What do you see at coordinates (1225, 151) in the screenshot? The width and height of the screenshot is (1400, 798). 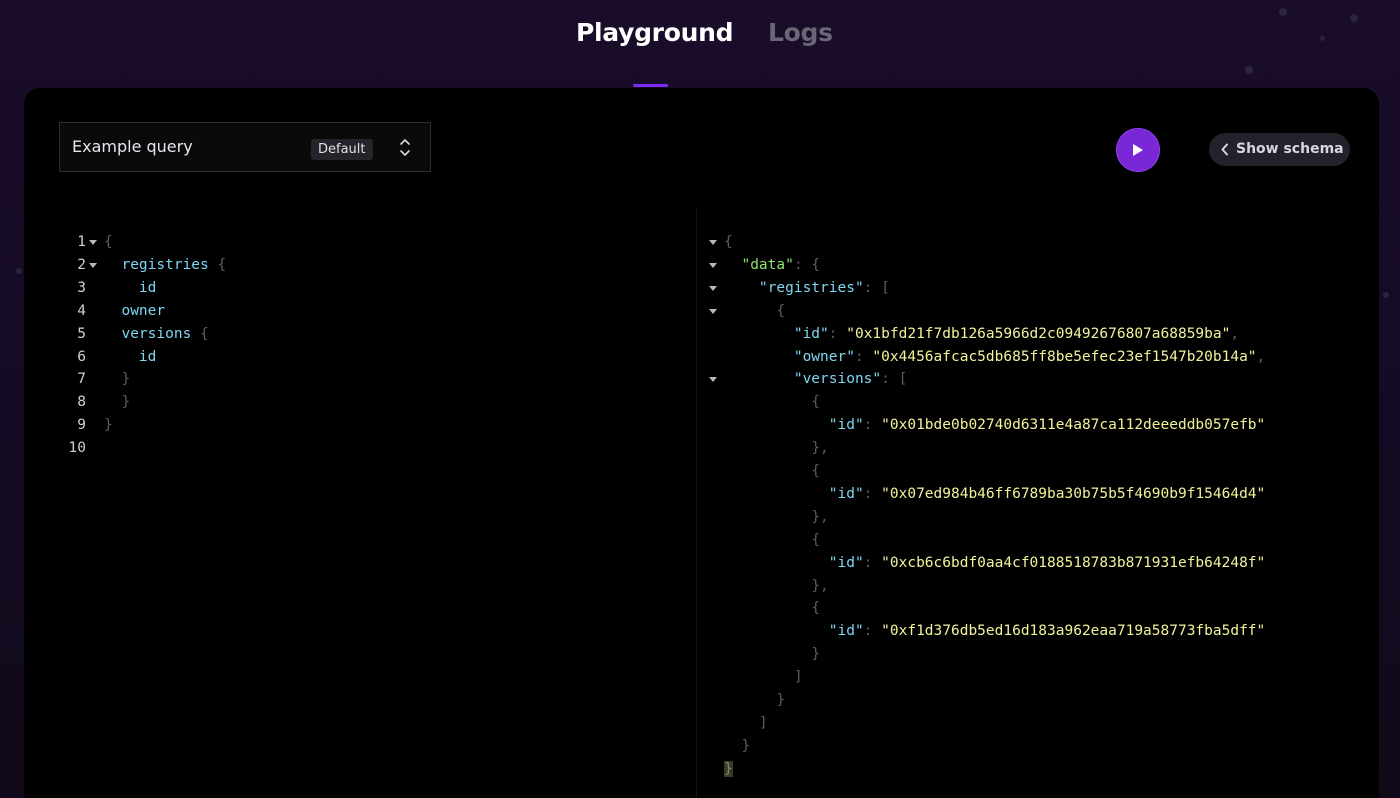 I see `chevron-left-icon` at bounding box center [1225, 151].